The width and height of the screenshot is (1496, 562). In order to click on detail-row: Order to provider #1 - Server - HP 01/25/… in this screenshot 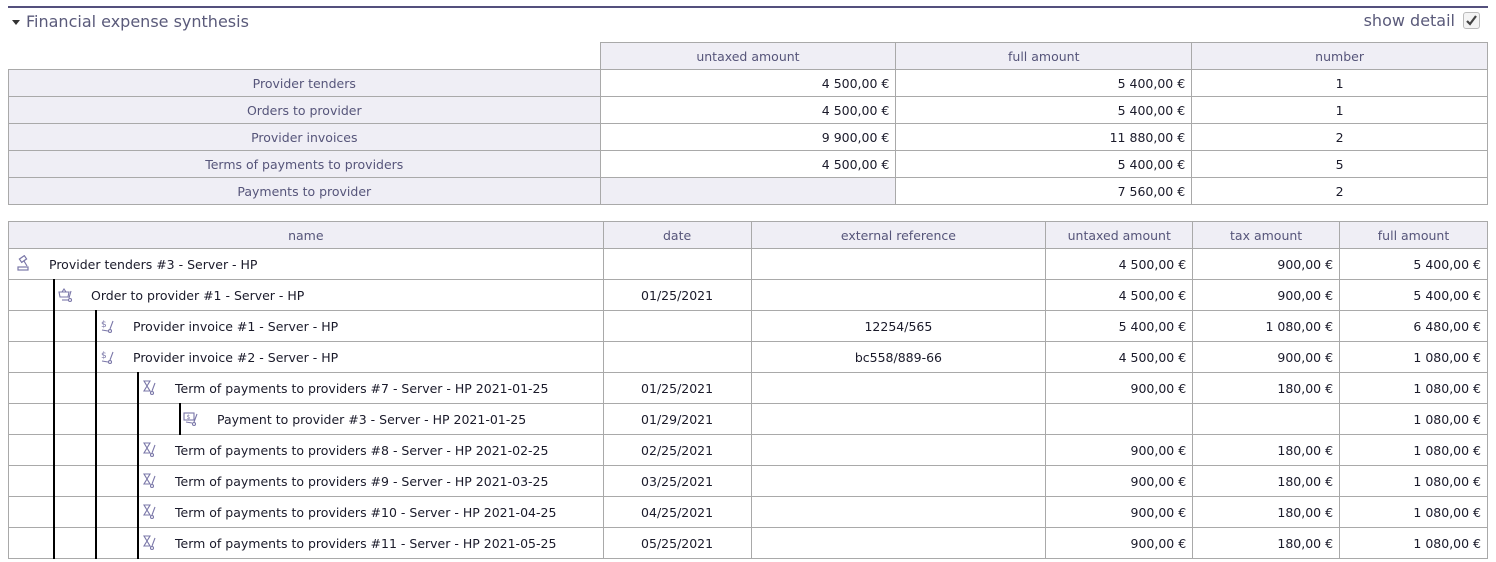, I will do `click(748, 295)`.